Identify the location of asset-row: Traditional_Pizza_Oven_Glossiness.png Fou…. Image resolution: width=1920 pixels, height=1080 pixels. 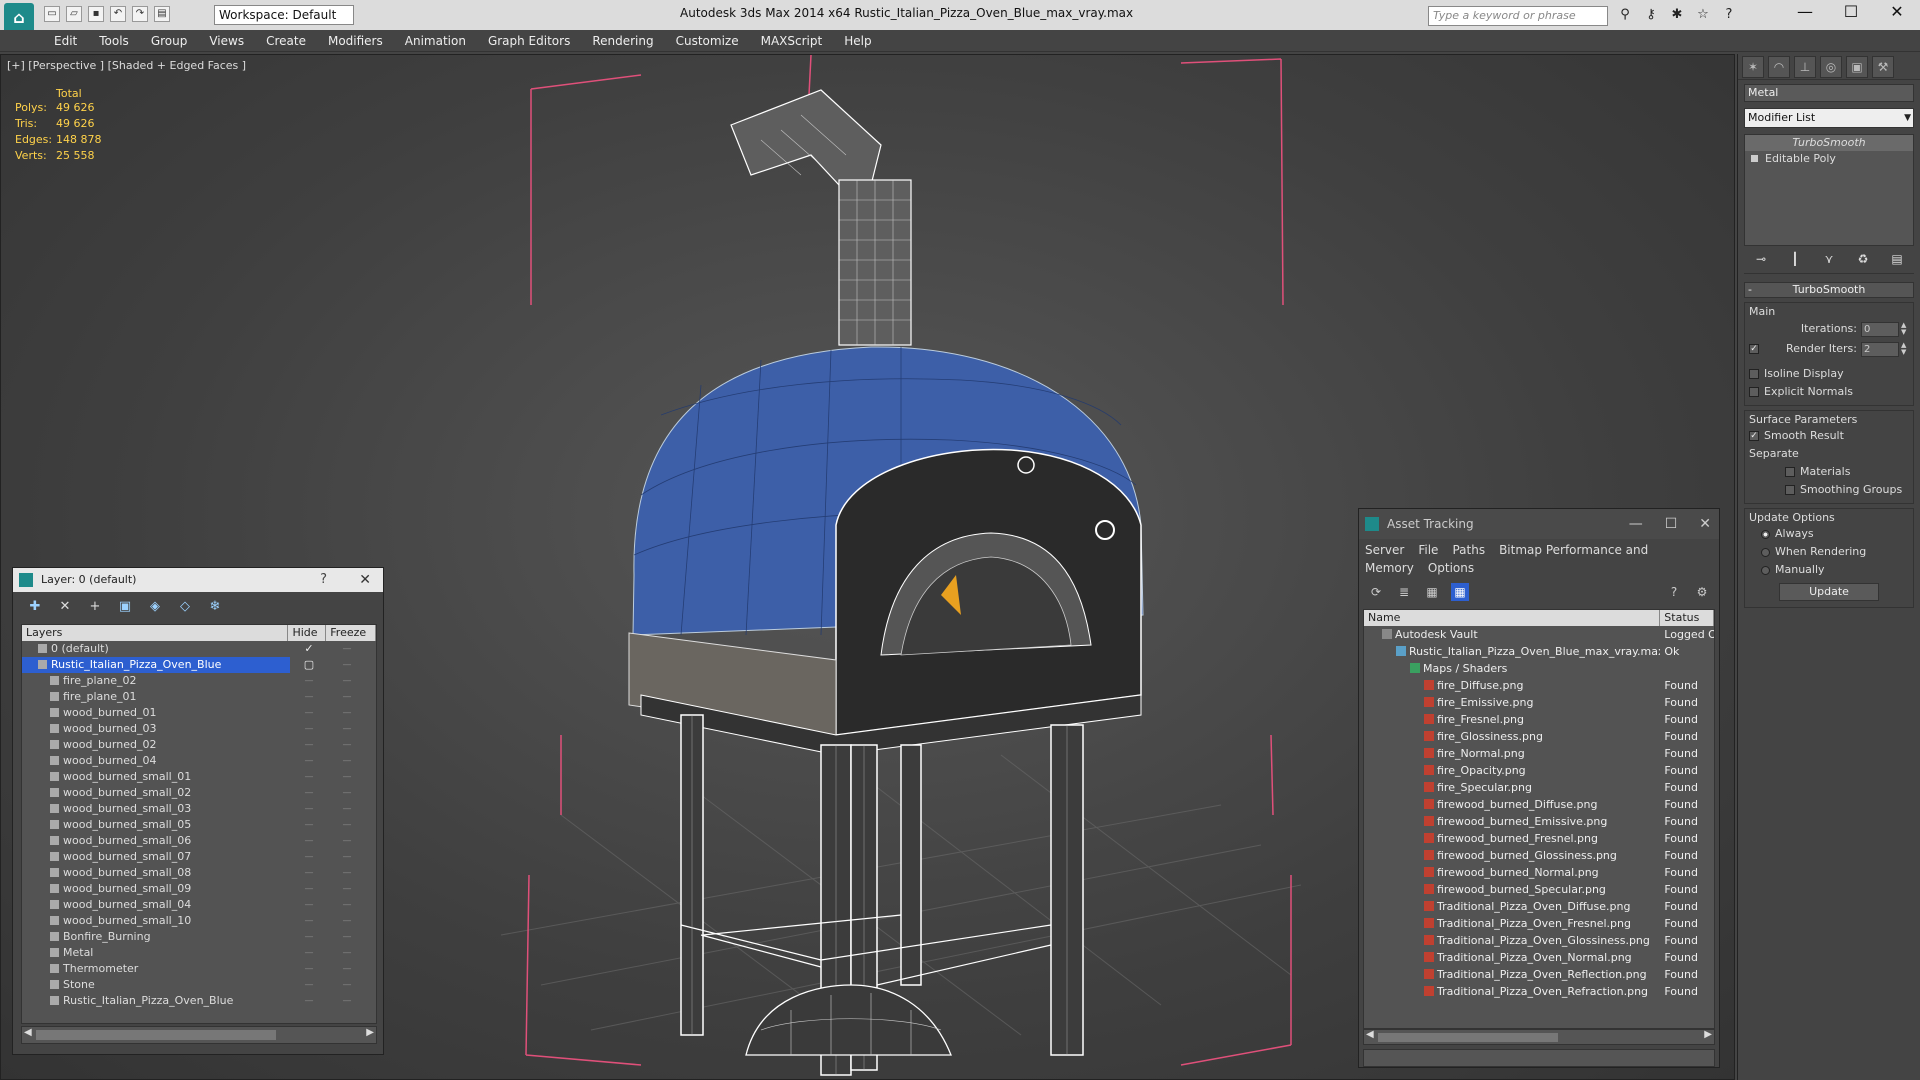
(1539, 940).